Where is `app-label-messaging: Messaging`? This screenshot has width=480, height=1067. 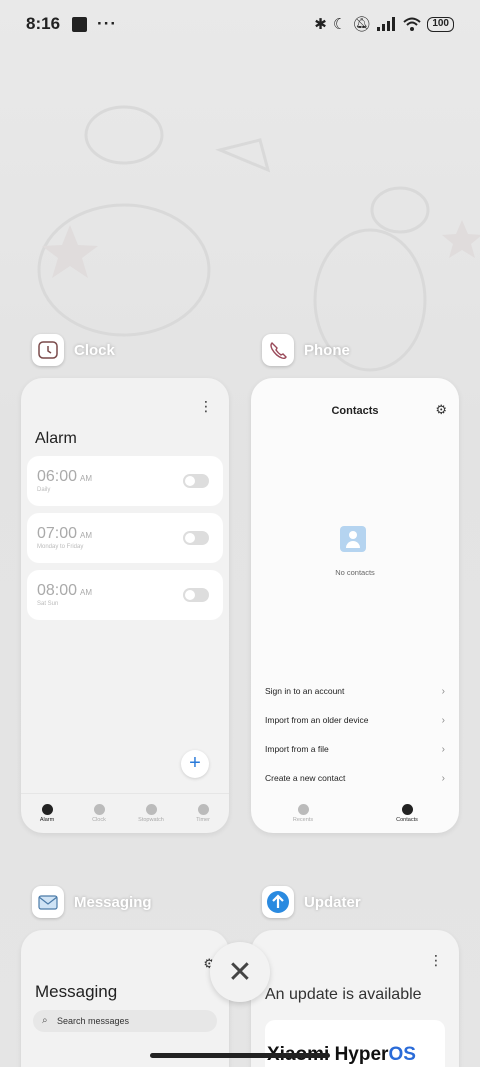
app-label-messaging: Messaging is located at coordinates (113, 902).